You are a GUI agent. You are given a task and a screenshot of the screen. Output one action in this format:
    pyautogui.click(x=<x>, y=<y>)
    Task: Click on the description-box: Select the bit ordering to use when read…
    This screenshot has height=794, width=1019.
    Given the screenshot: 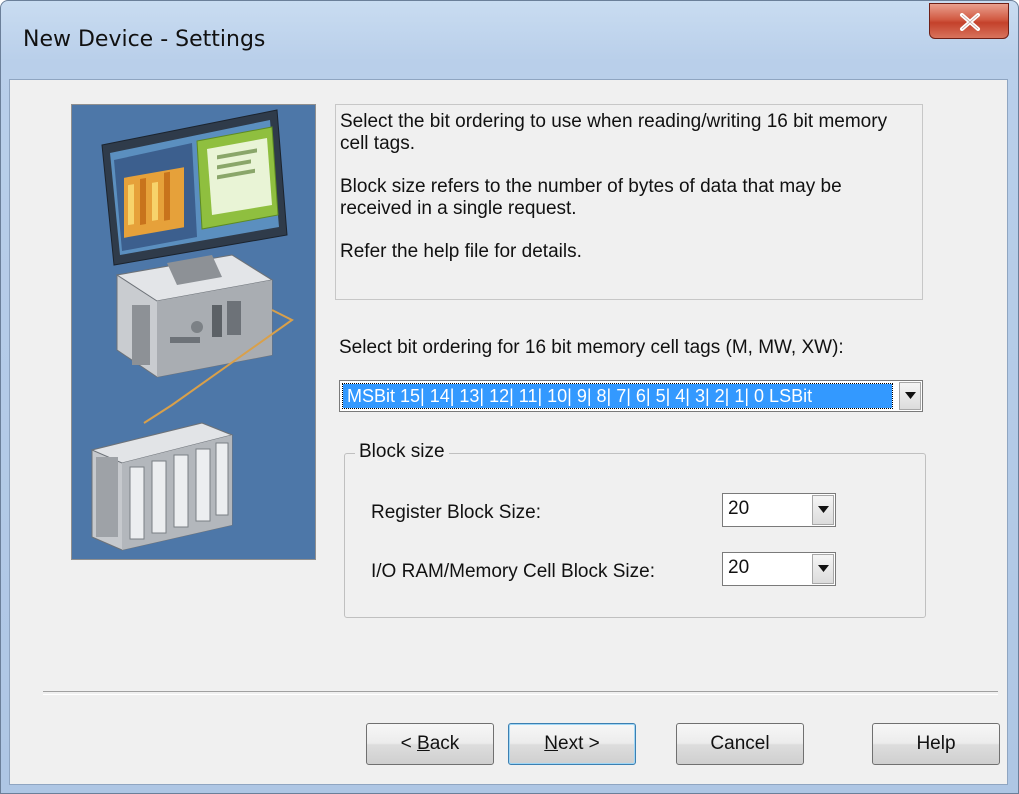 What is the action you would take?
    pyautogui.click(x=629, y=202)
    